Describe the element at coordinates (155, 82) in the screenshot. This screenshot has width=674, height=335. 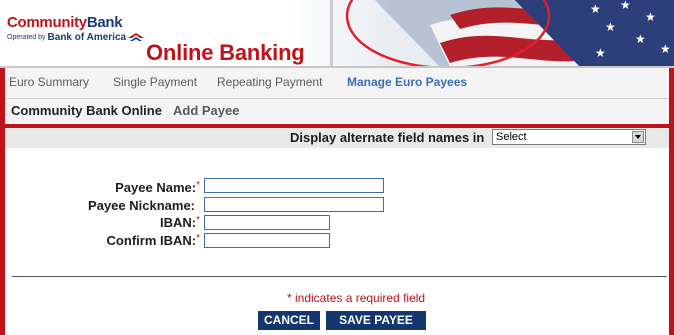
I see `nav-single-payment: Single Payment` at that location.